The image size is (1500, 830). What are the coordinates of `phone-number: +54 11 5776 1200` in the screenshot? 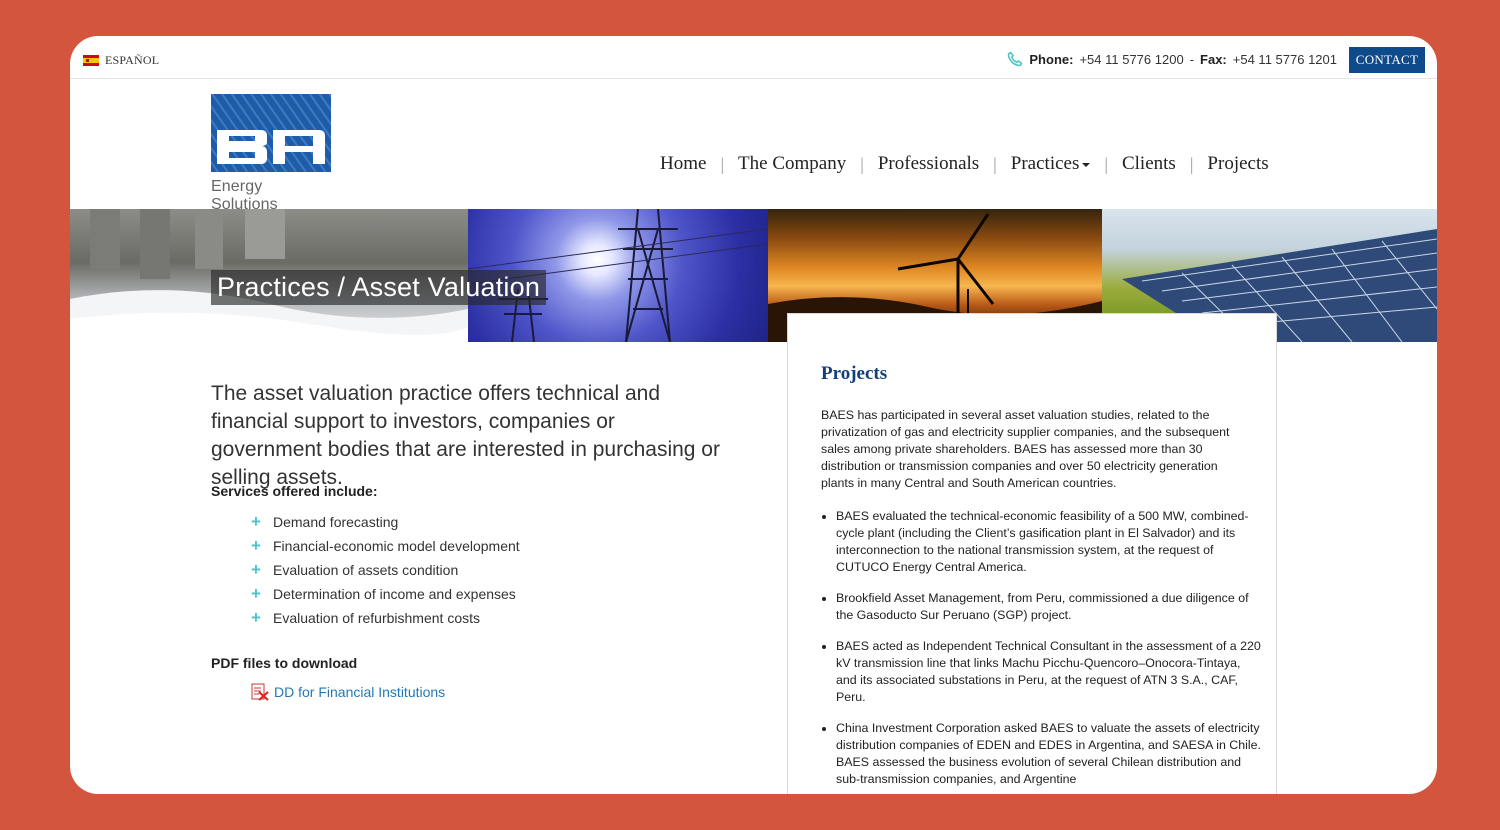 It's located at (1131, 59).